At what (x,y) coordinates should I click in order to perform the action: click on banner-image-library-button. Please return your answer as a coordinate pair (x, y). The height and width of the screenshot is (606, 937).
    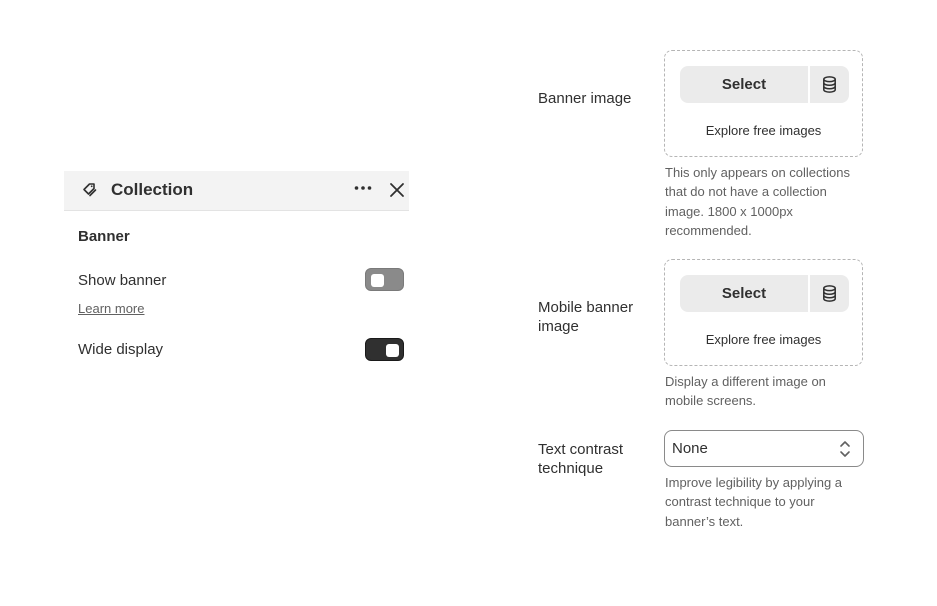
    Looking at the image, I should click on (829, 84).